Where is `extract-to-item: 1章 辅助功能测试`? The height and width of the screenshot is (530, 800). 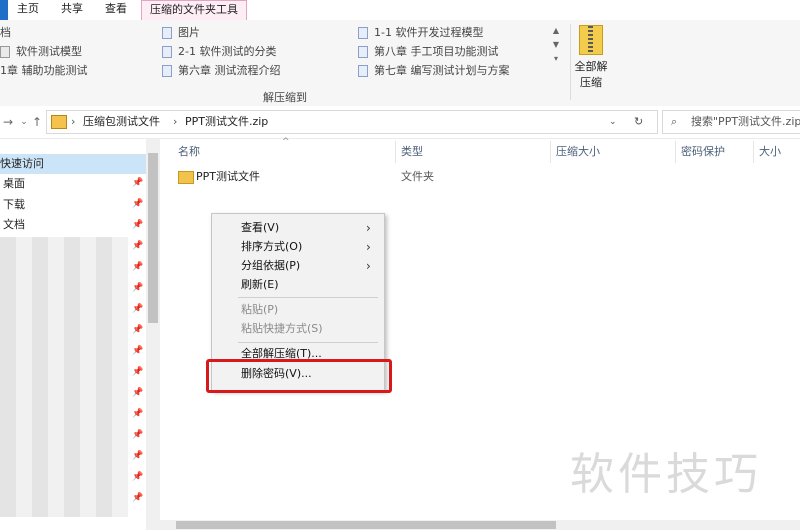
extract-to-item: 1章 辅助功能测试 is located at coordinates (75, 71).